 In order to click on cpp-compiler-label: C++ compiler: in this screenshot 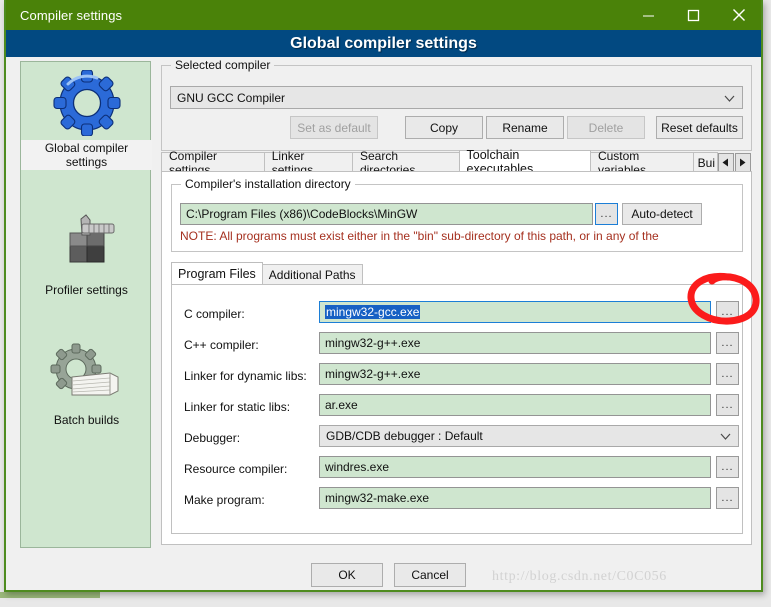, I will do `click(221, 345)`.